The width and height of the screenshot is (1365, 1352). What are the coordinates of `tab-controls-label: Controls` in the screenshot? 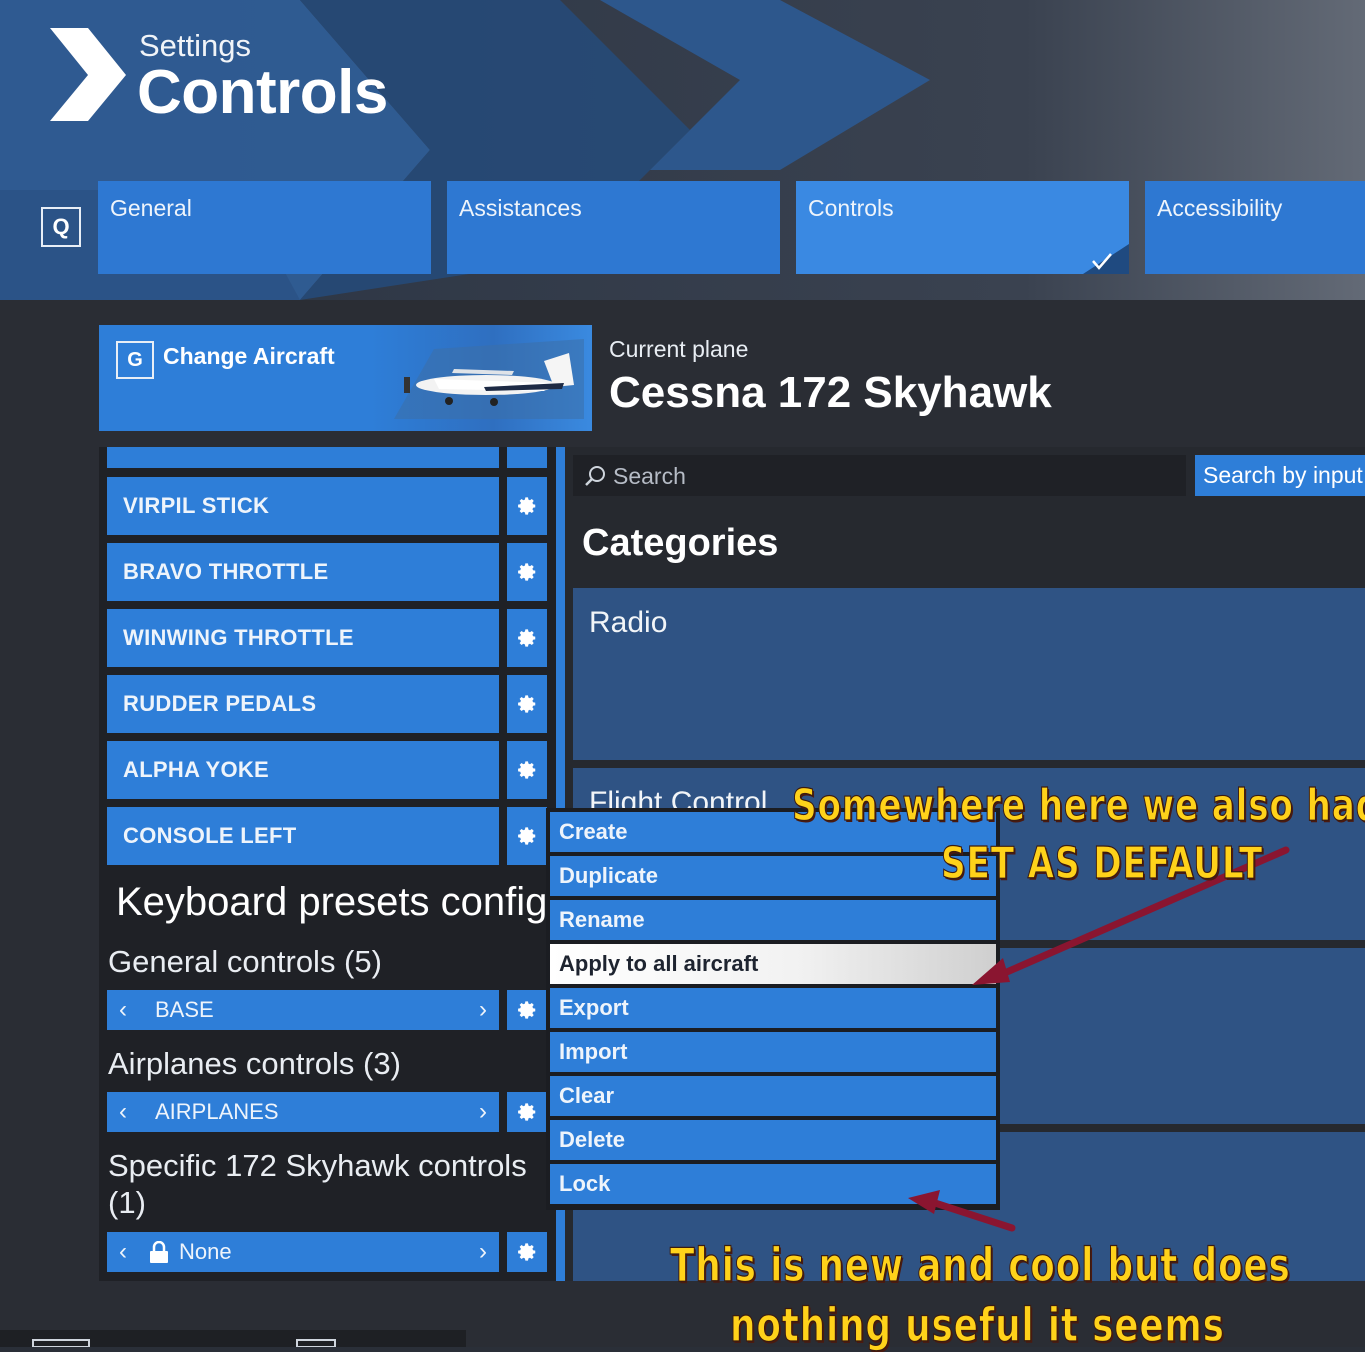 It's located at (851, 208).